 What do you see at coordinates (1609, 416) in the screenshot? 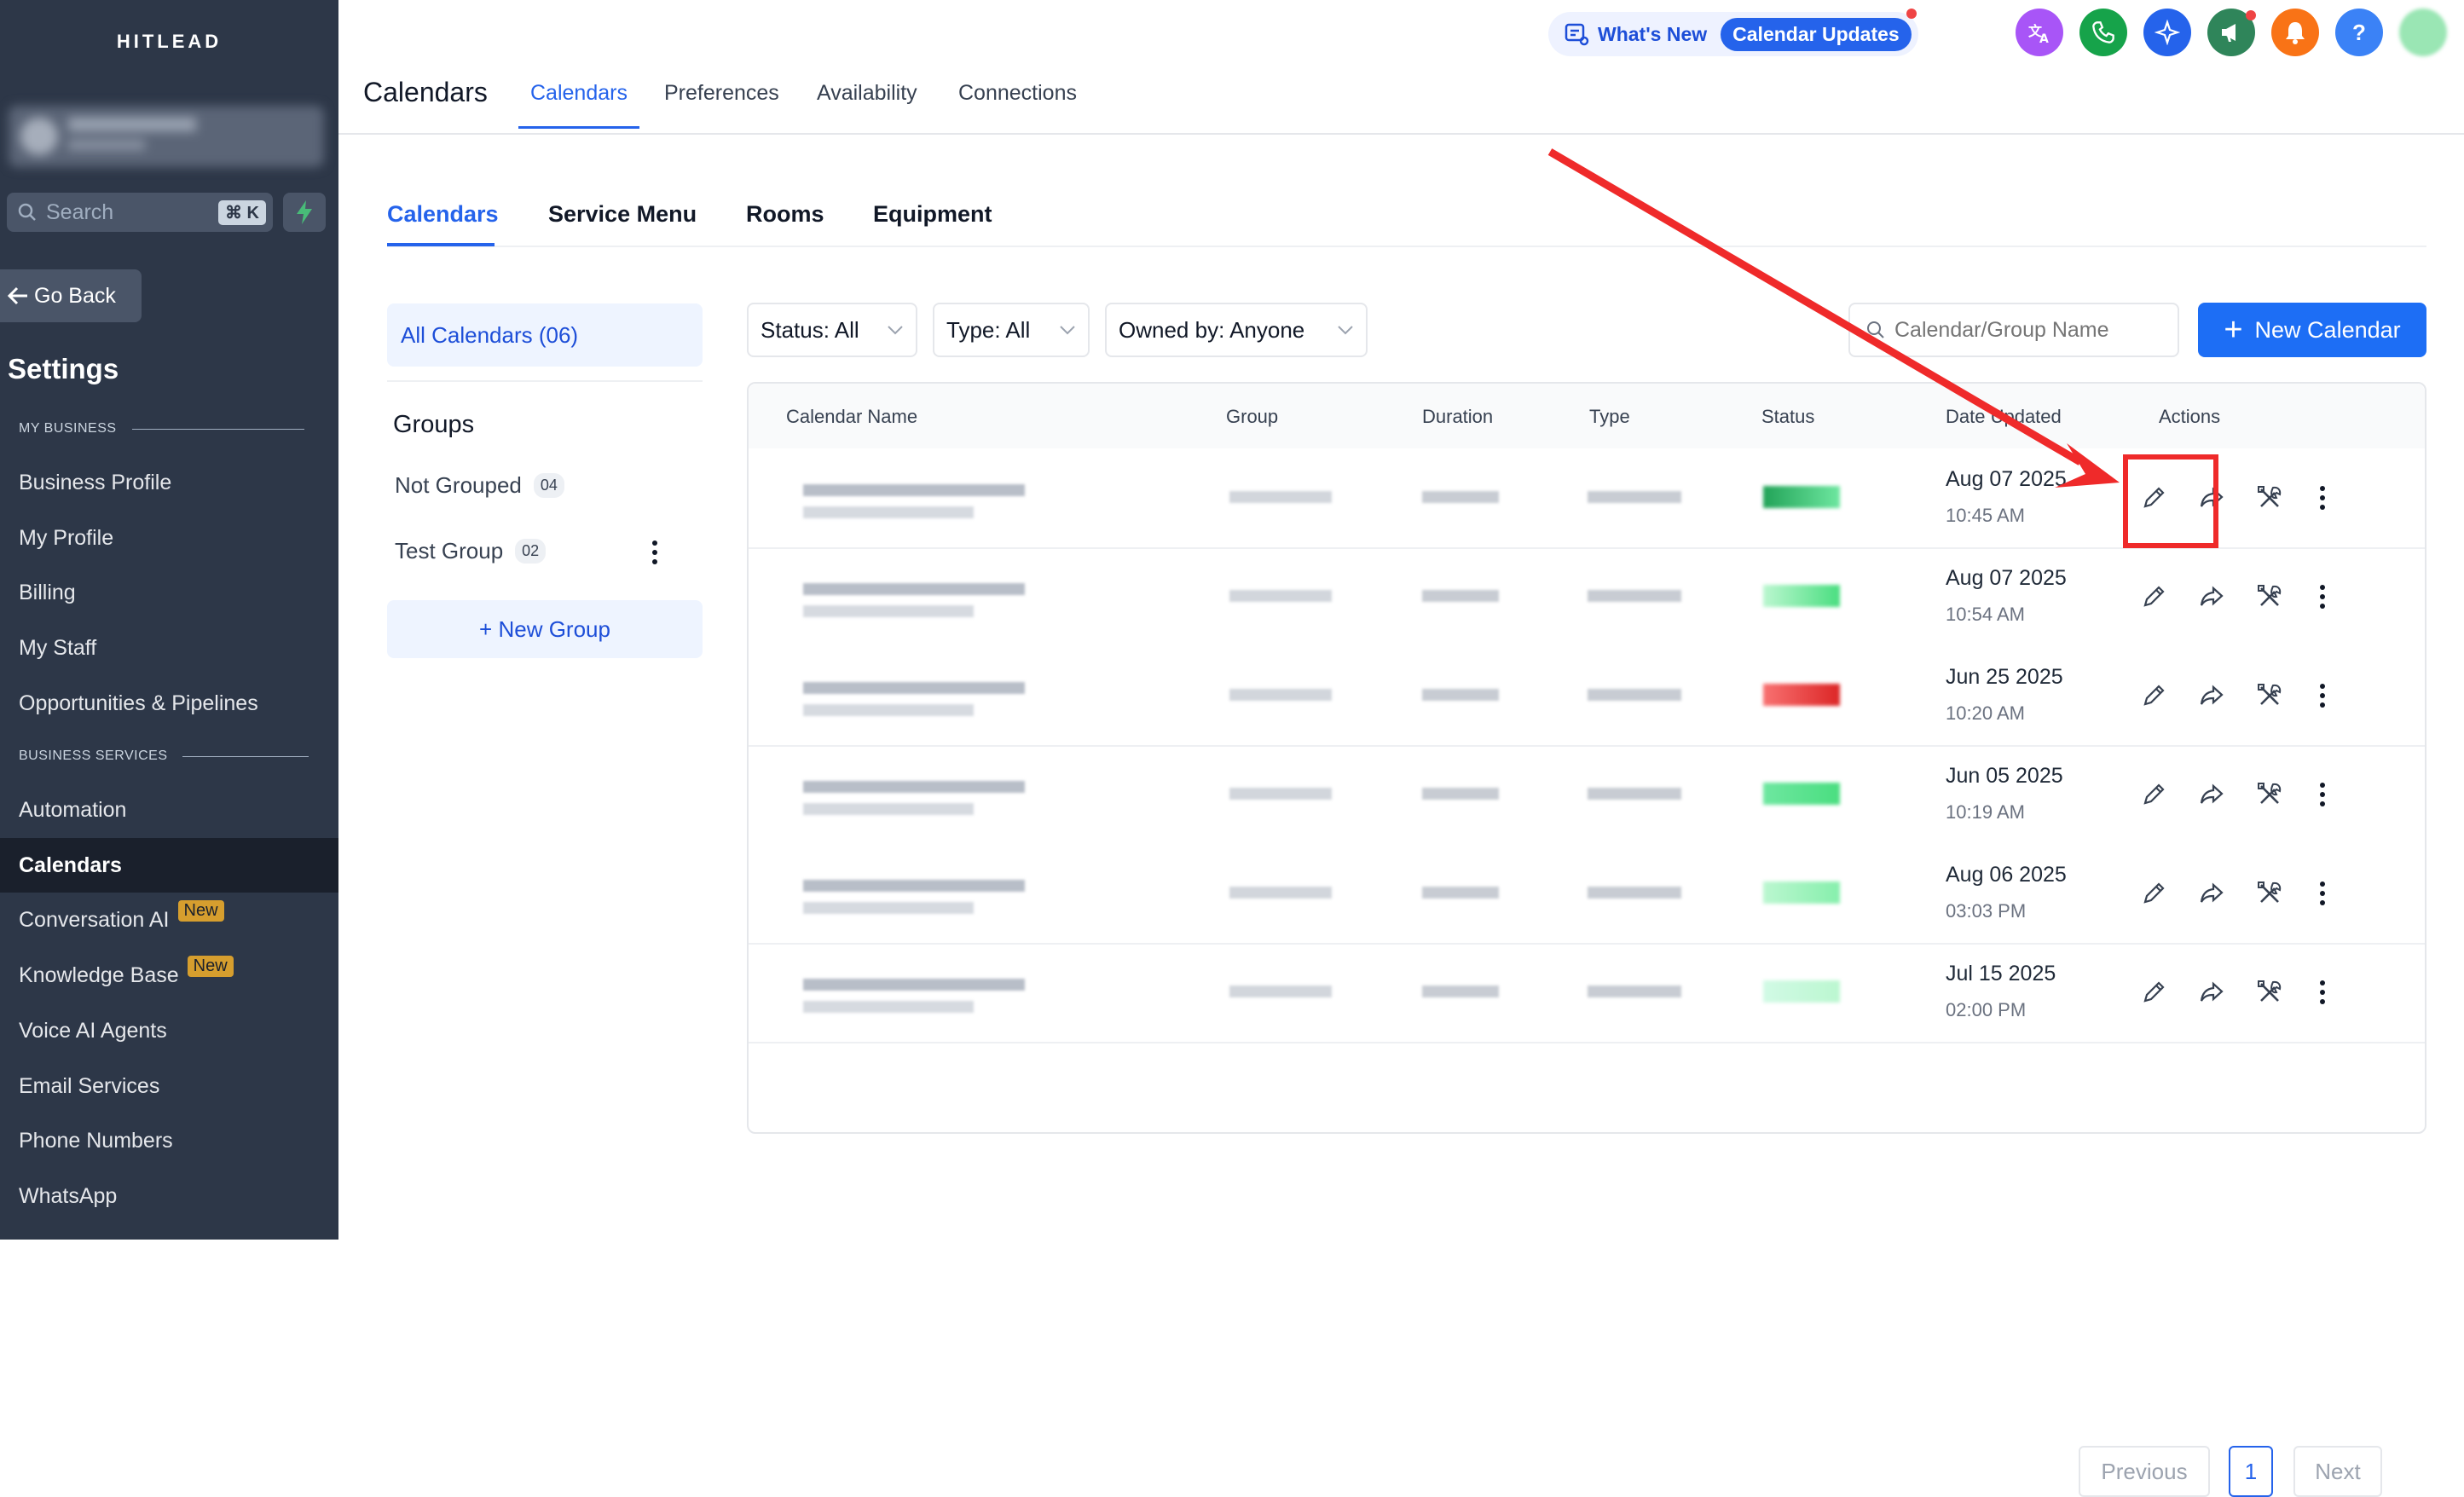
I see `column-type: Type` at bounding box center [1609, 416].